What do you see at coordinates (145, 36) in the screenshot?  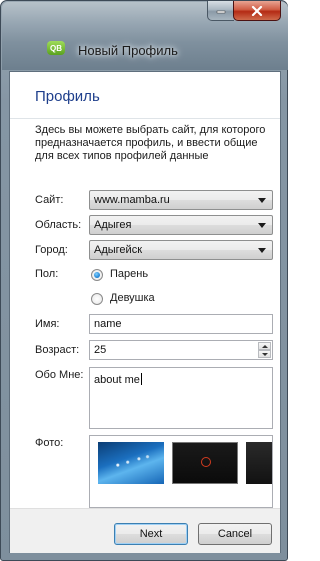 I see `title-bar: QB Новый Профиль` at bounding box center [145, 36].